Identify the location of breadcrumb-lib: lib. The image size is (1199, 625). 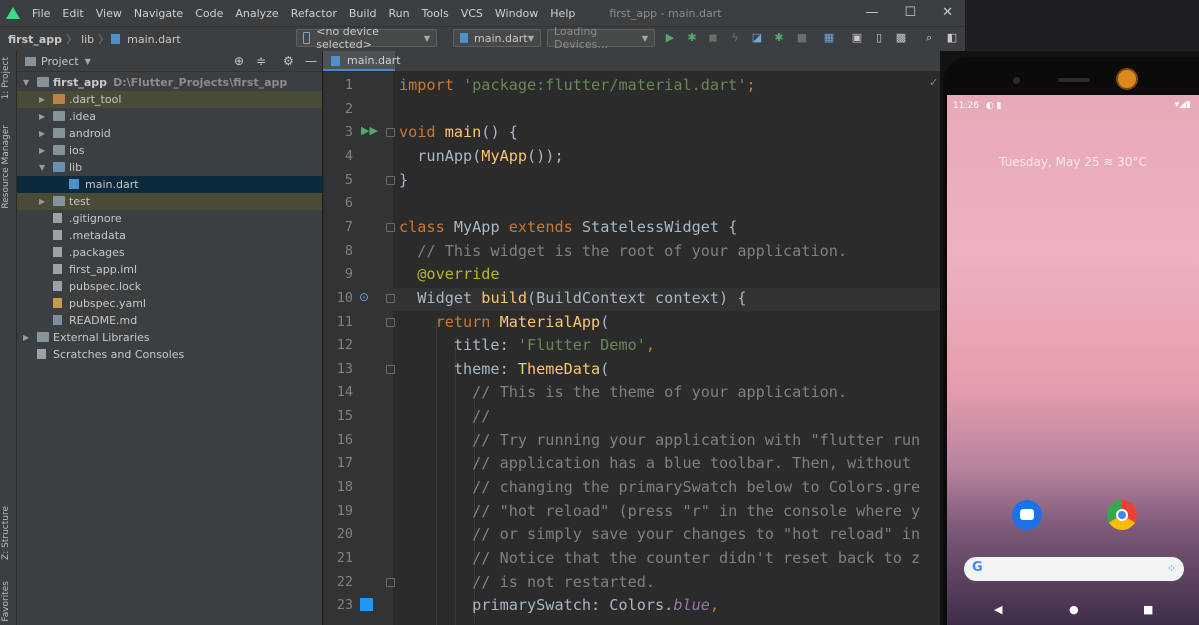
(87, 39).